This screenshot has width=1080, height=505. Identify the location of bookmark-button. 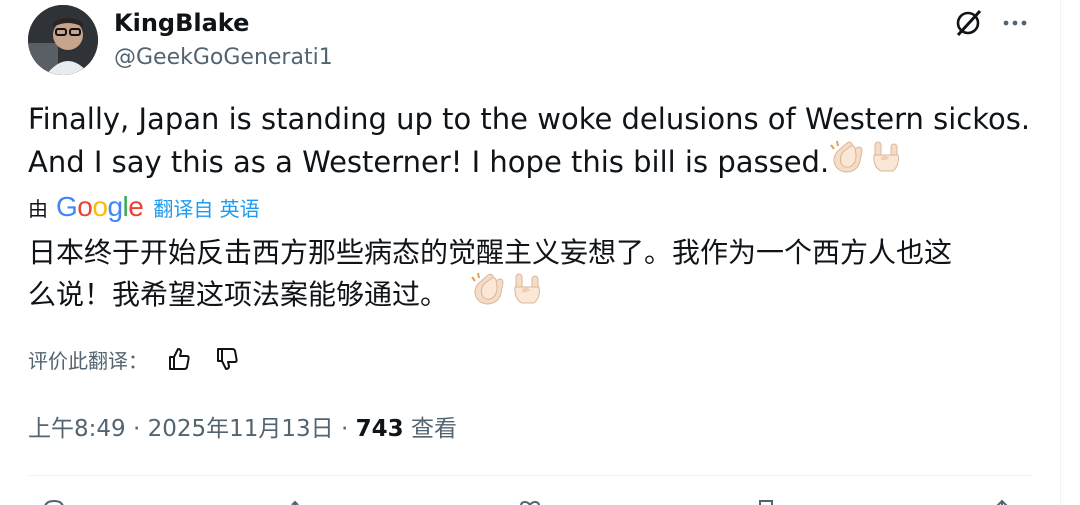
(766, 501).